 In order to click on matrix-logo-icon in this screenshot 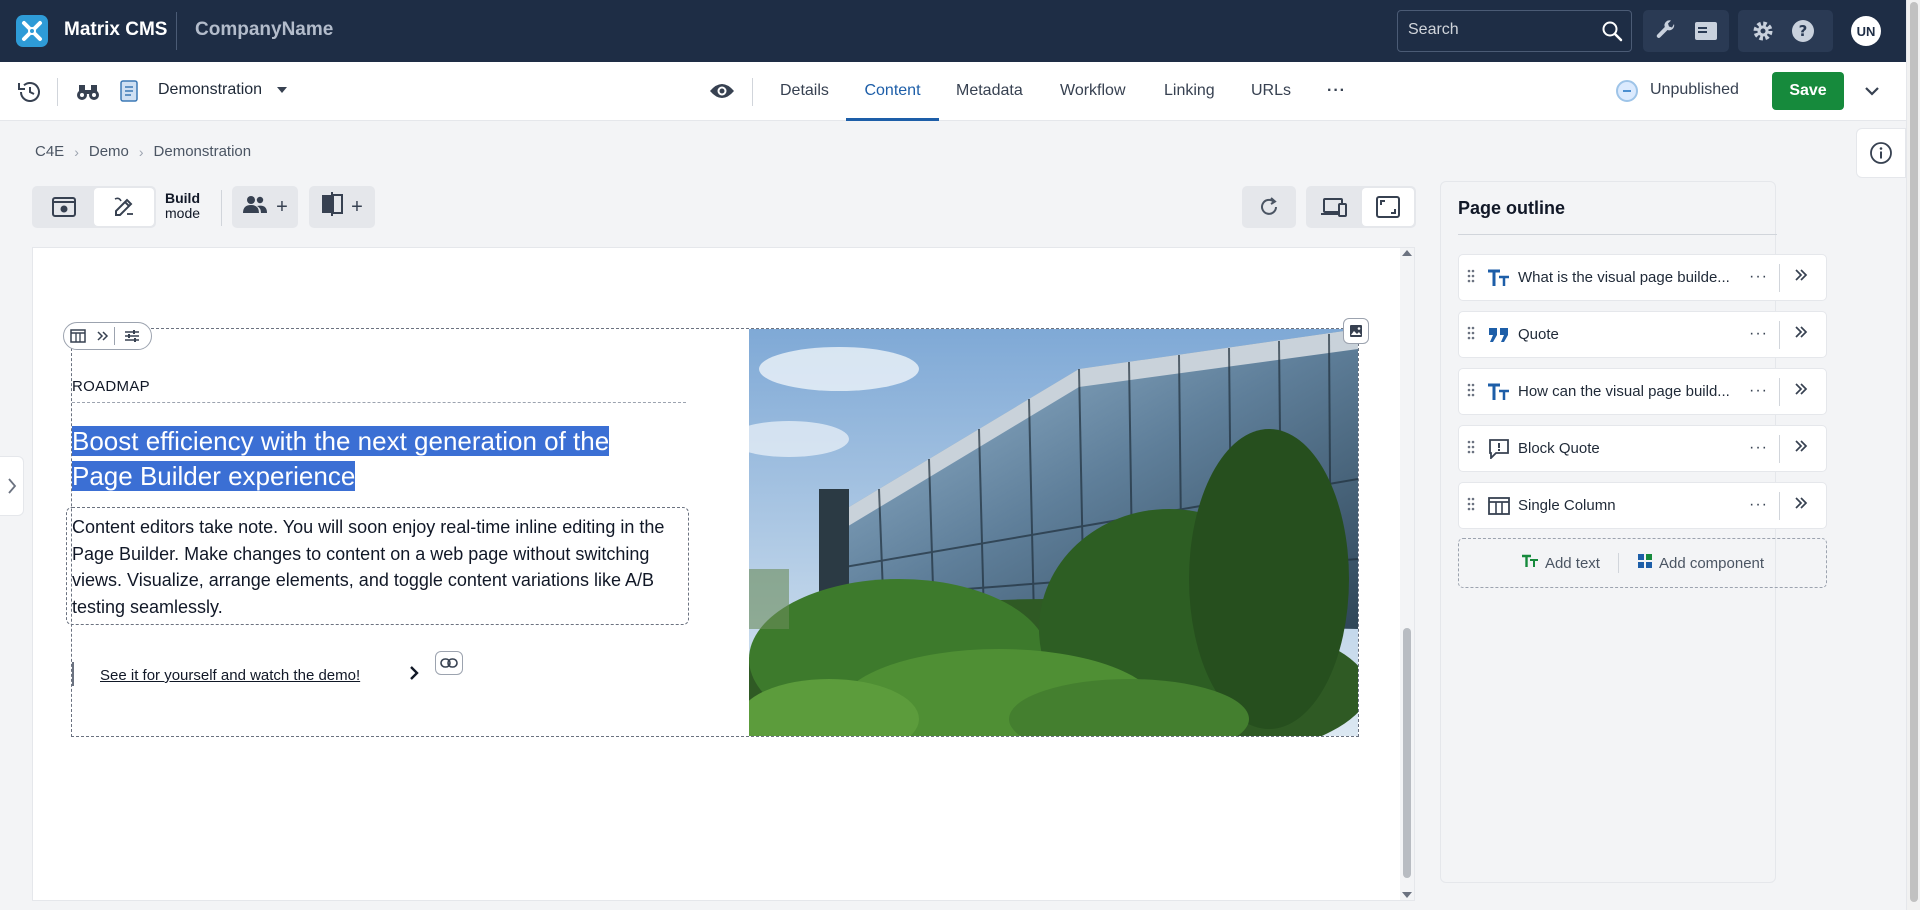, I will do `click(32, 31)`.